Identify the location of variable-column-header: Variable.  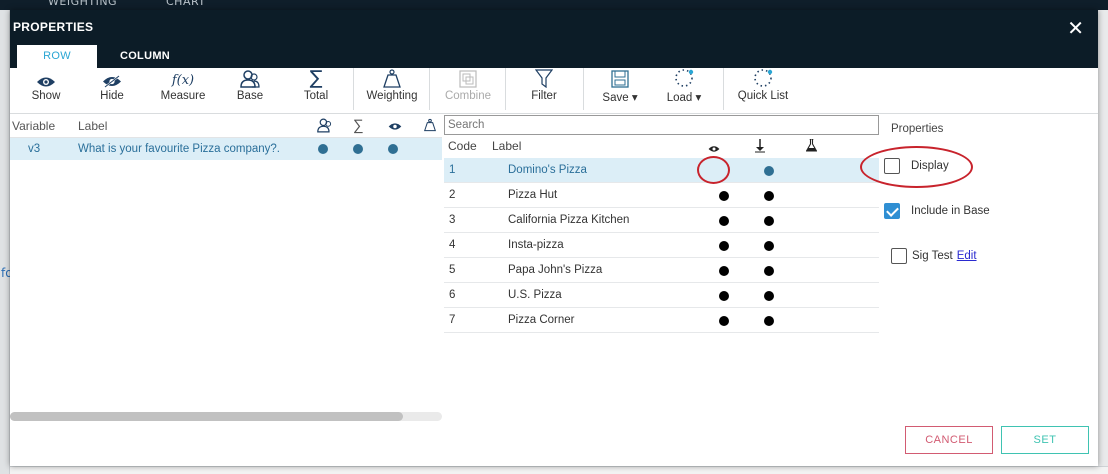
(33, 126).